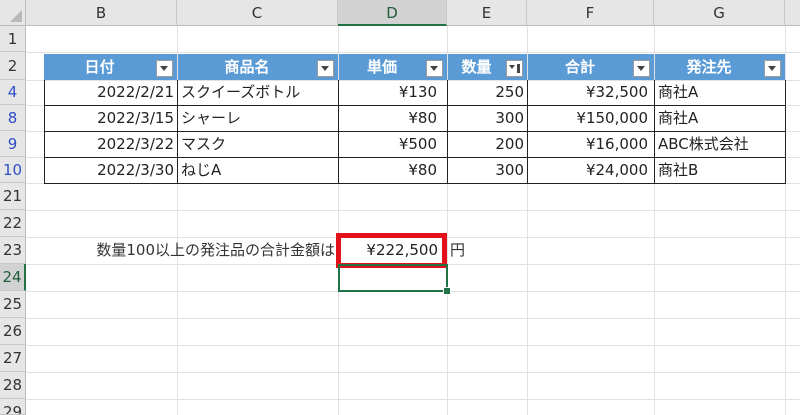 The height and width of the screenshot is (415, 800). What do you see at coordinates (393, 92) in the screenshot?
I see `cell-unit-price: ¥130` at bounding box center [393, 92].